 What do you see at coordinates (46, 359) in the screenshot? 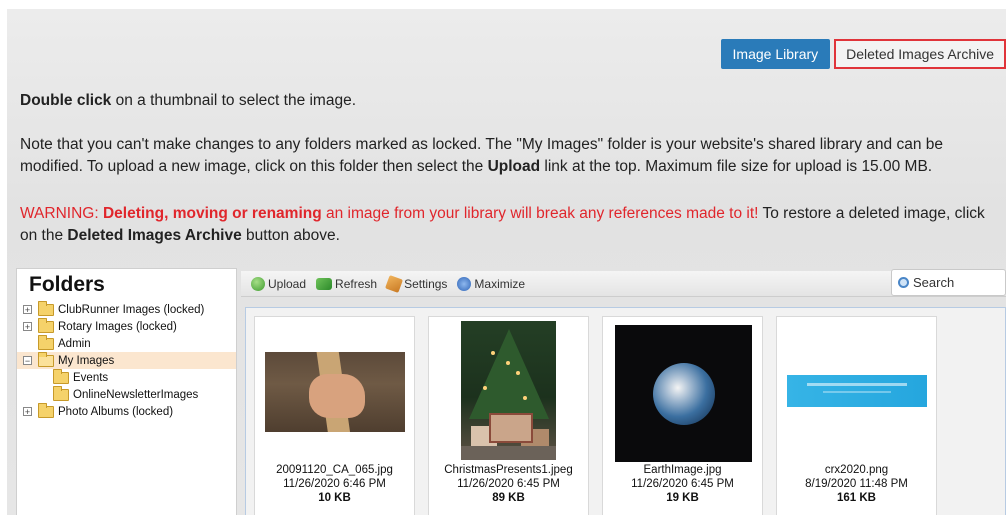
I see `open-folder-icon` at bounding box center [46, 359].